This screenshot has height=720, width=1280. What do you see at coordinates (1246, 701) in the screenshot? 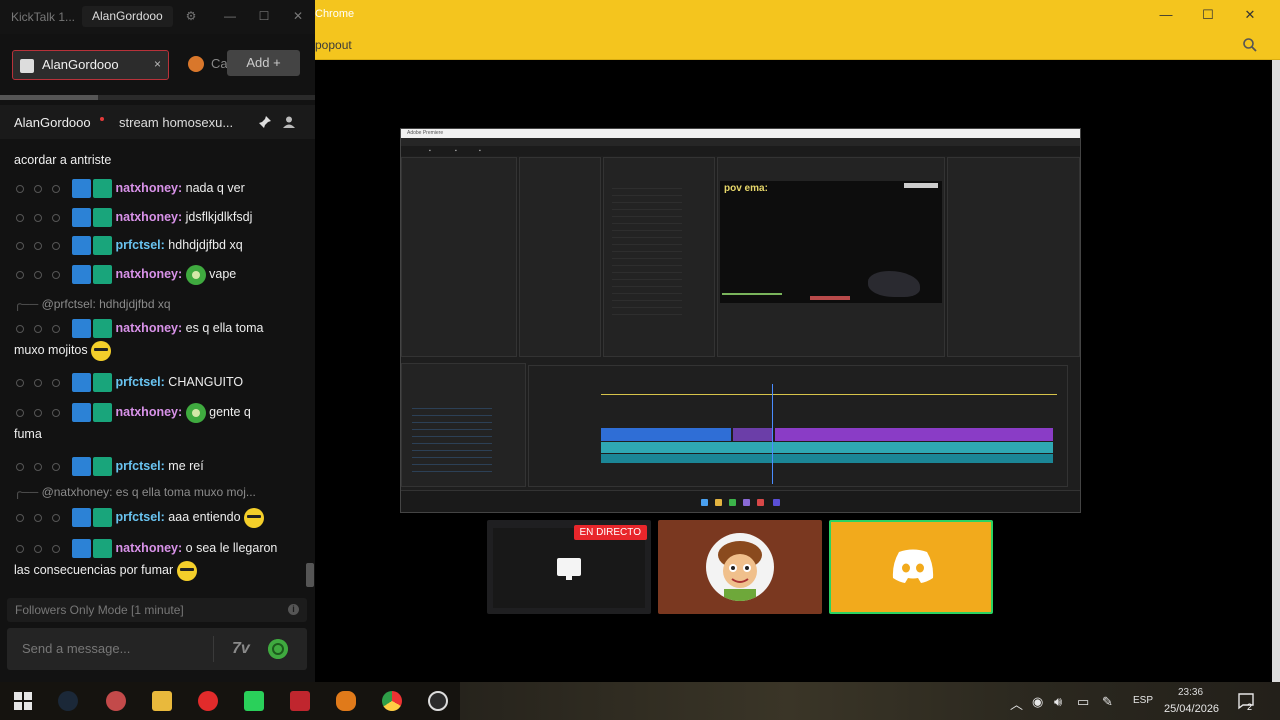
I see `notification-icon` at bounding box center [1246, 701].